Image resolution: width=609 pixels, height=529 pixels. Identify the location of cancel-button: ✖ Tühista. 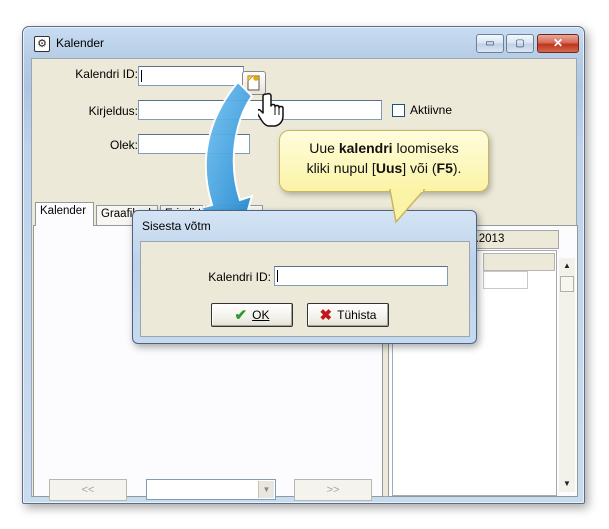
(348, 315).